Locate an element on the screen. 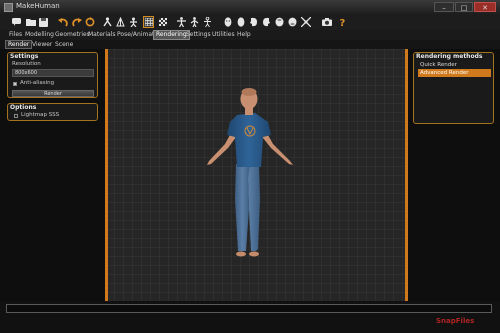 Image resolution: width=500 pixels, height=333 pixels. tab-settings: Settings is located at coordinates (198, 35).